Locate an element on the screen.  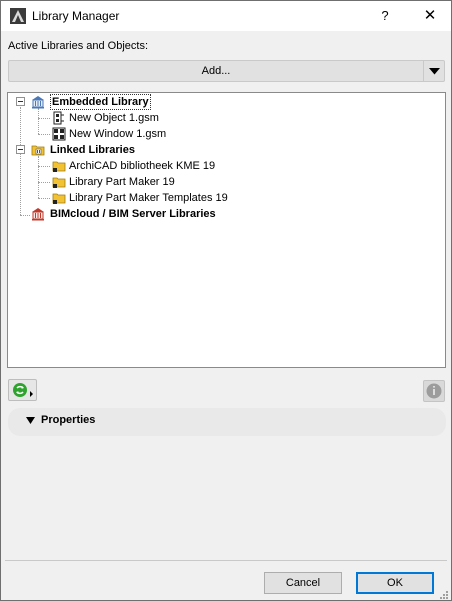
info-button is located at coordinates (434, 391).